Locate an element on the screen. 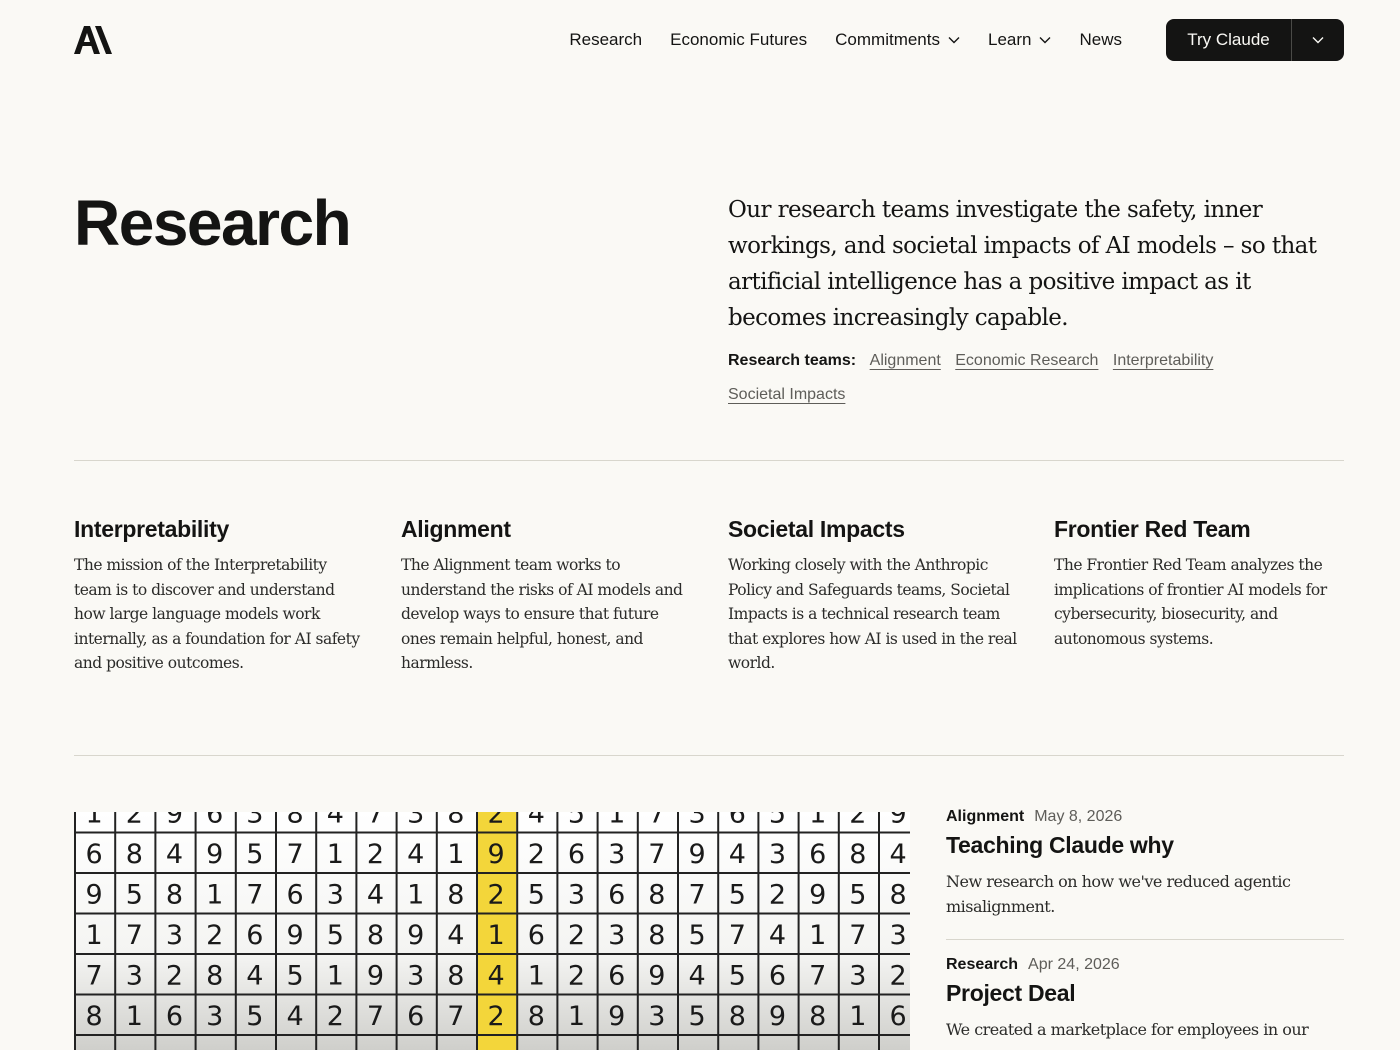 The width and height of the screenshot is (1400, 1050). team-link-economic-research: Economic Research is located at coordinates (1026, 360).